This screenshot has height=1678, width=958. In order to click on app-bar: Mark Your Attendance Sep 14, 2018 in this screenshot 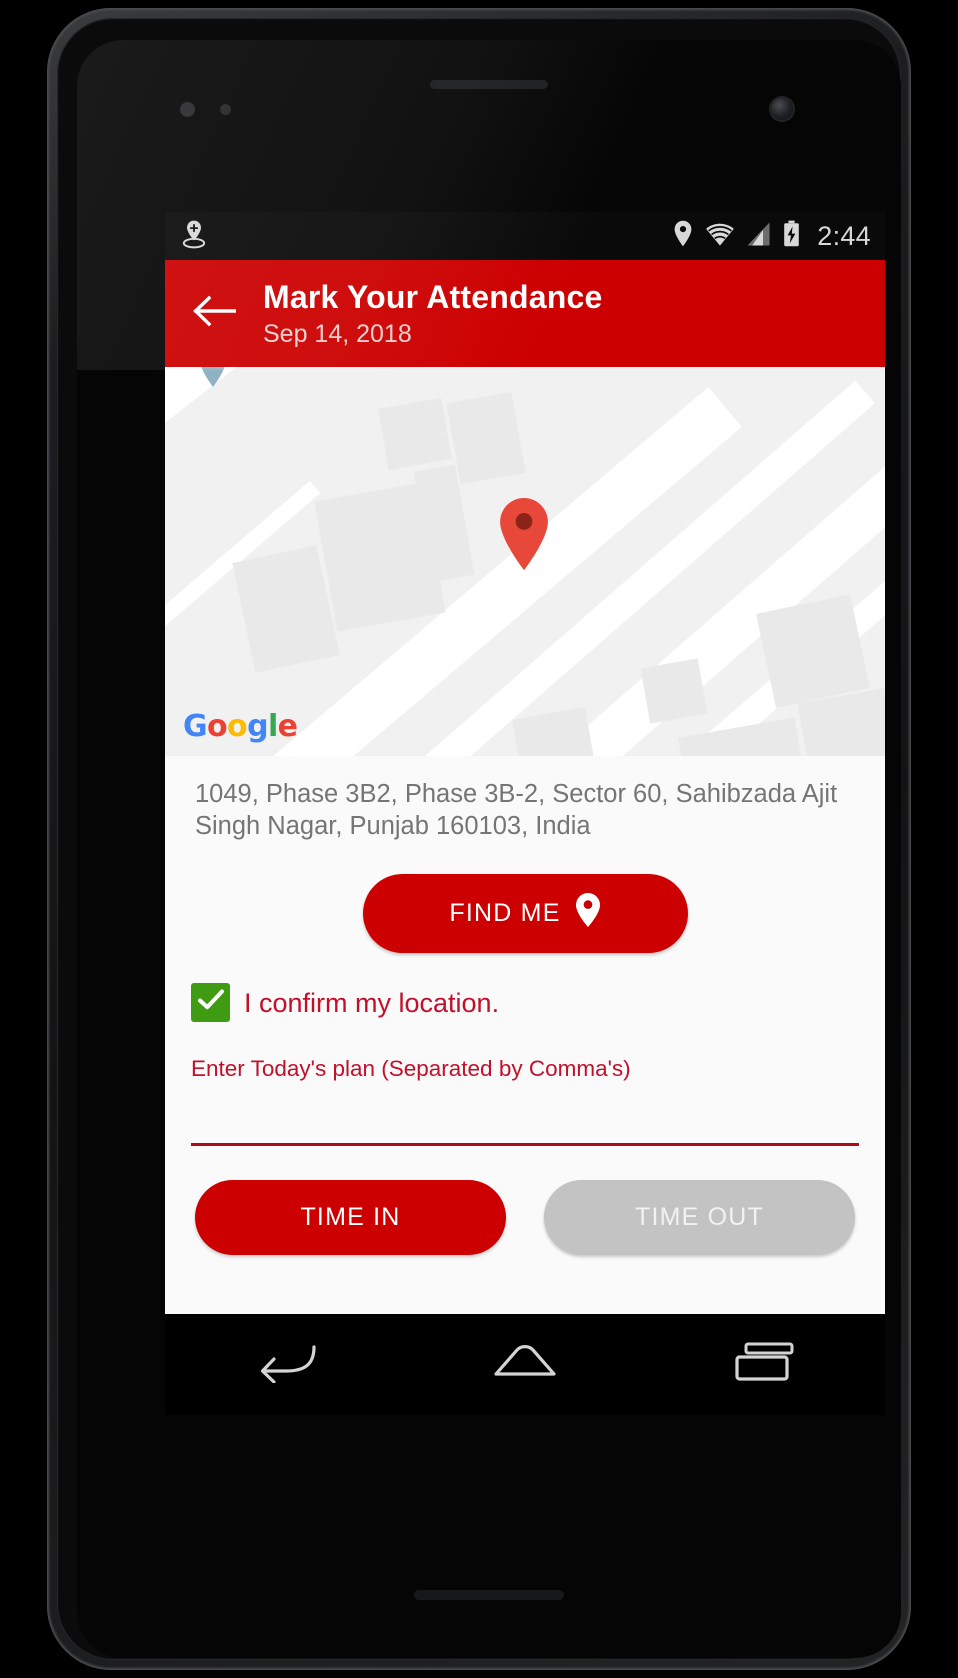, I will do `click(525, 313)`.